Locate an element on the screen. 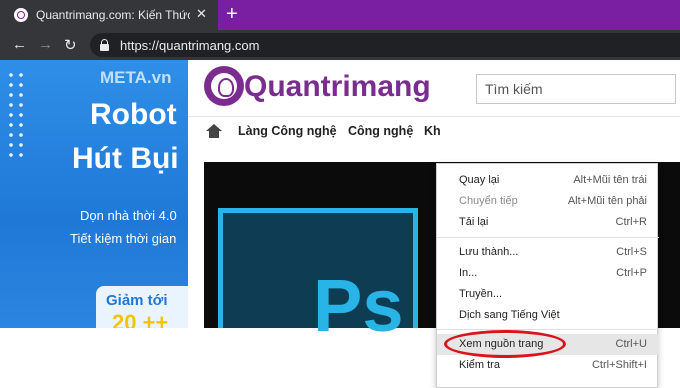 This screenshot has height=388, width=680. nav-item-partial: Kh is located at coordinates (432, 131).